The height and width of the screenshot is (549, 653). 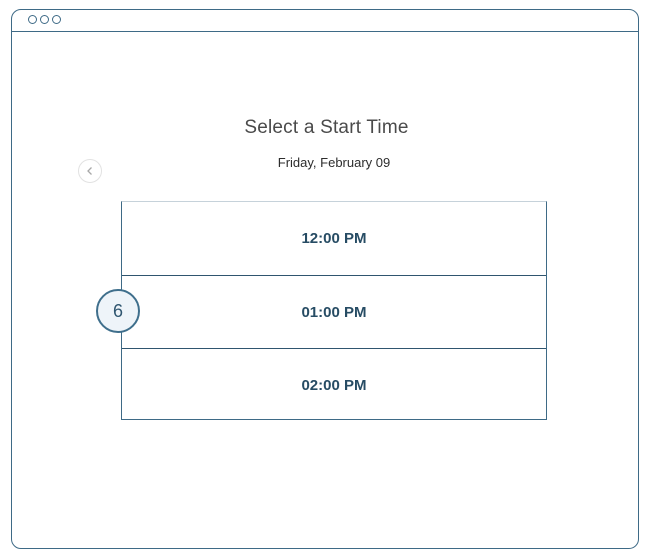 I want to click on window-minimize-icon, so click(x=44, y=19).